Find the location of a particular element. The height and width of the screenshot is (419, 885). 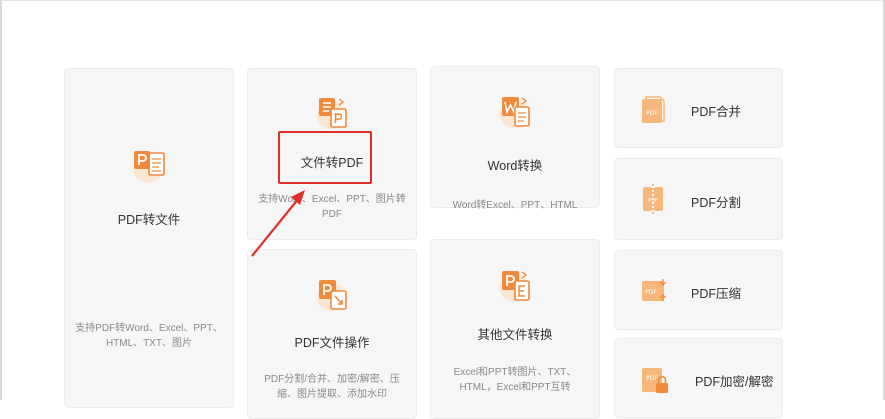

pdf-operations-desc: PDF分割/合并、加密/解密、压缩、图片提取、添加水印 is located at coordinates (332, 387).